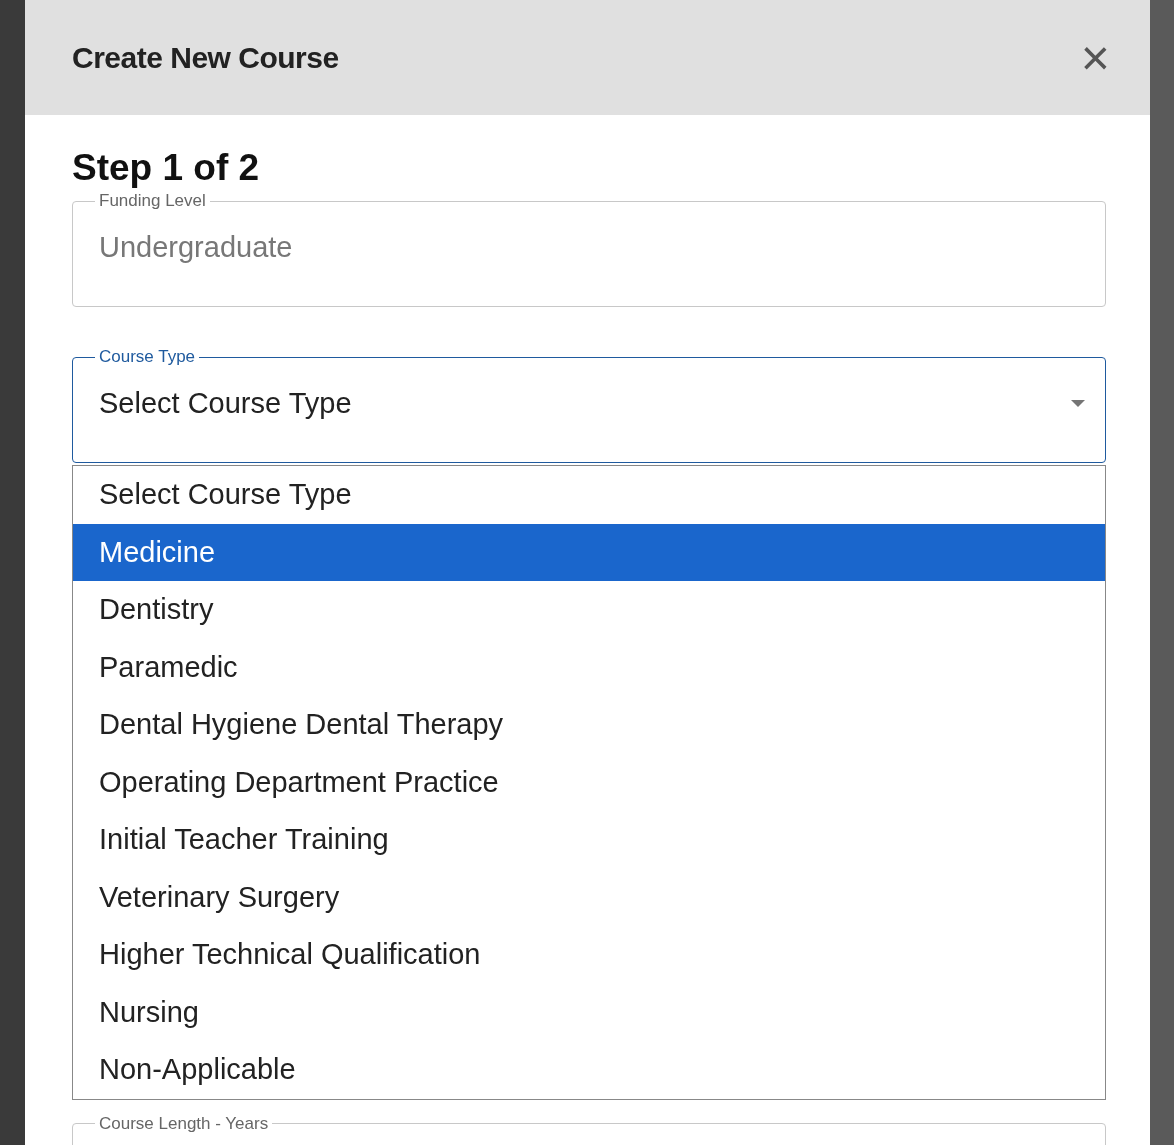 This screenshot has width=1174, height=1145. I want to click on dropdown-option: Veterinary Surgery, so click(589, 897).